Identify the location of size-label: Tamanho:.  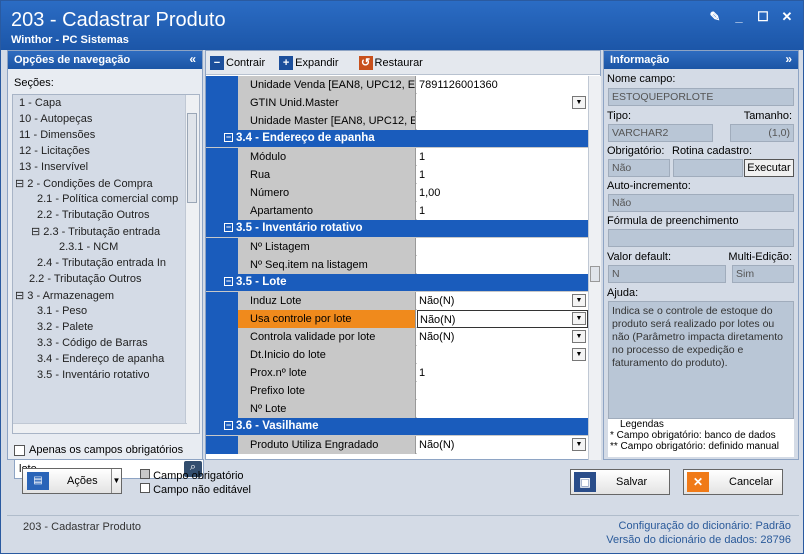
(767, 116).